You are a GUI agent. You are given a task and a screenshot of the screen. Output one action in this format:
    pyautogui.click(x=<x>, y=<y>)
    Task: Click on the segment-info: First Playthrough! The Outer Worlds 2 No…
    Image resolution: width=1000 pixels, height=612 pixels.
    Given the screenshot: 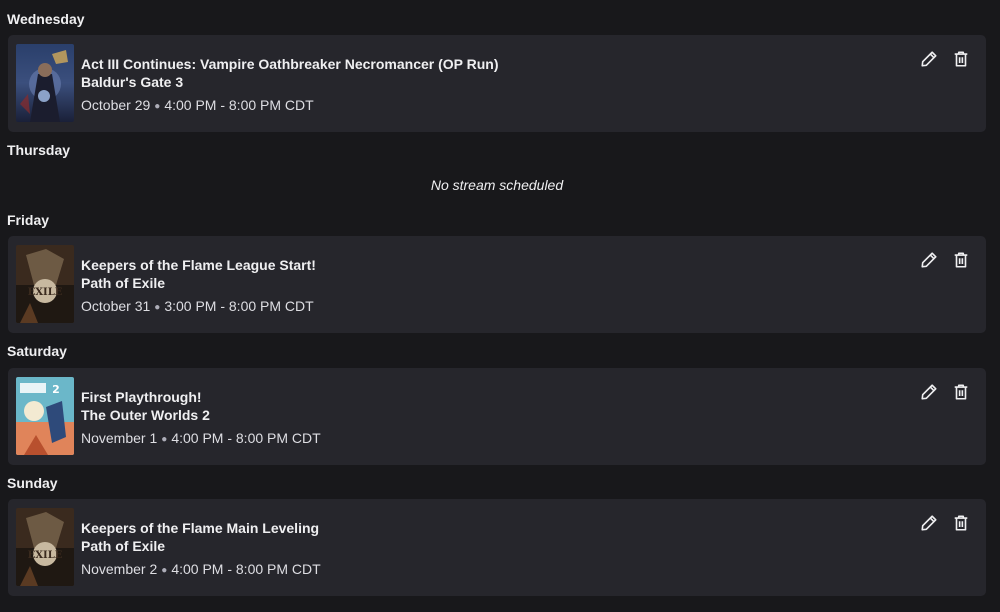 What is the action you would take?
    pyautogui.click(x=201, y=419)
    